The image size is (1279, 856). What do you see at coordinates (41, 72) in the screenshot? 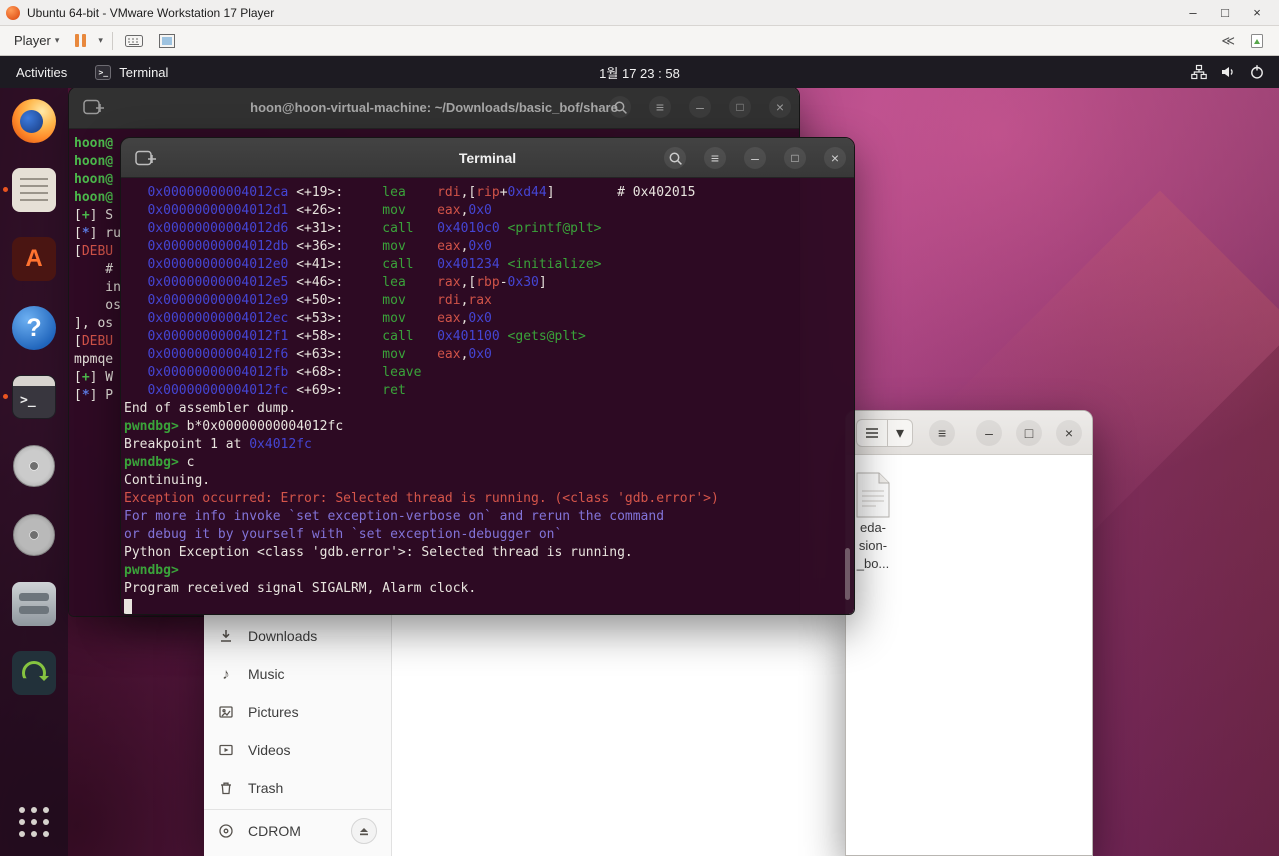
I see `activities-button: Activities` at bounding box center [41, 72].